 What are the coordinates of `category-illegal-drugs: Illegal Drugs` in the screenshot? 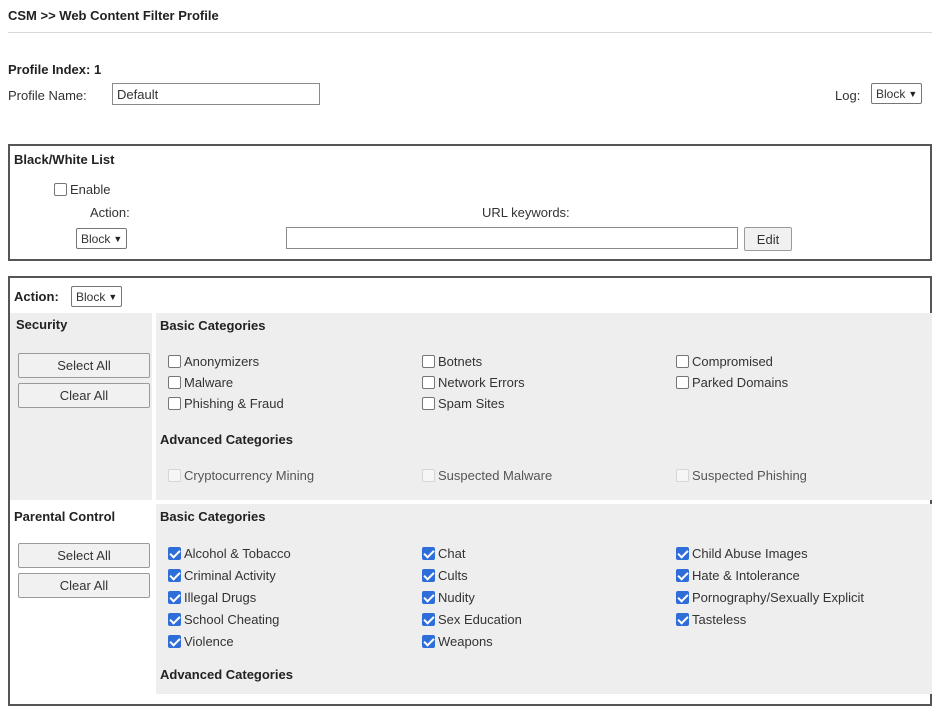 It's located at (212, 597).